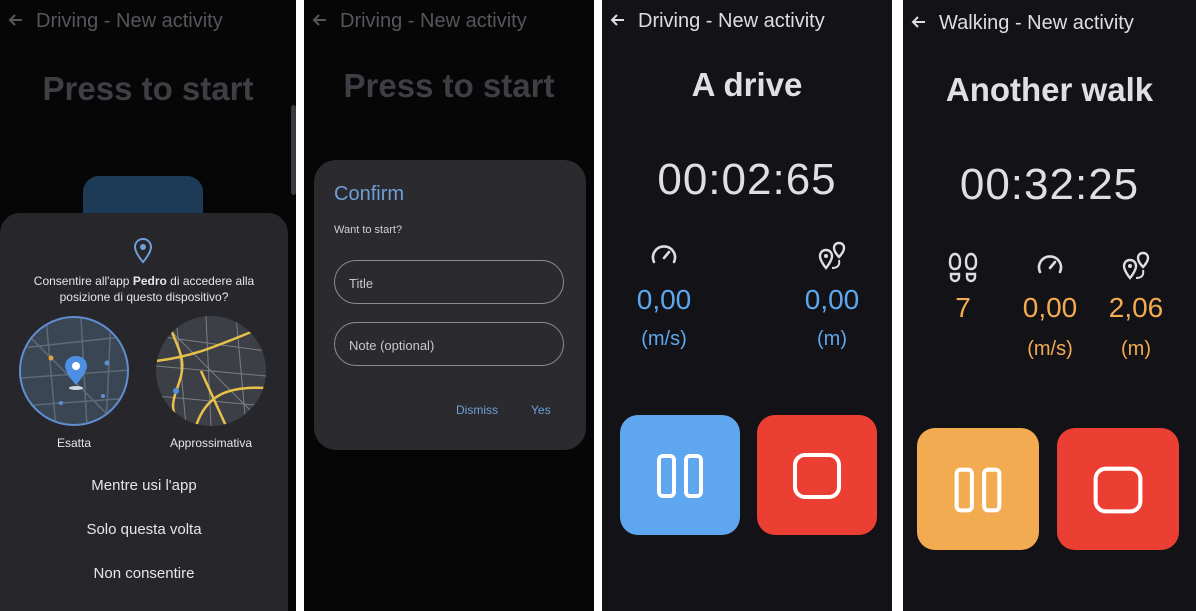 The image size is (1196, 611). I want to click on dialog-subtitle: Want to start?, so click(368, 230).